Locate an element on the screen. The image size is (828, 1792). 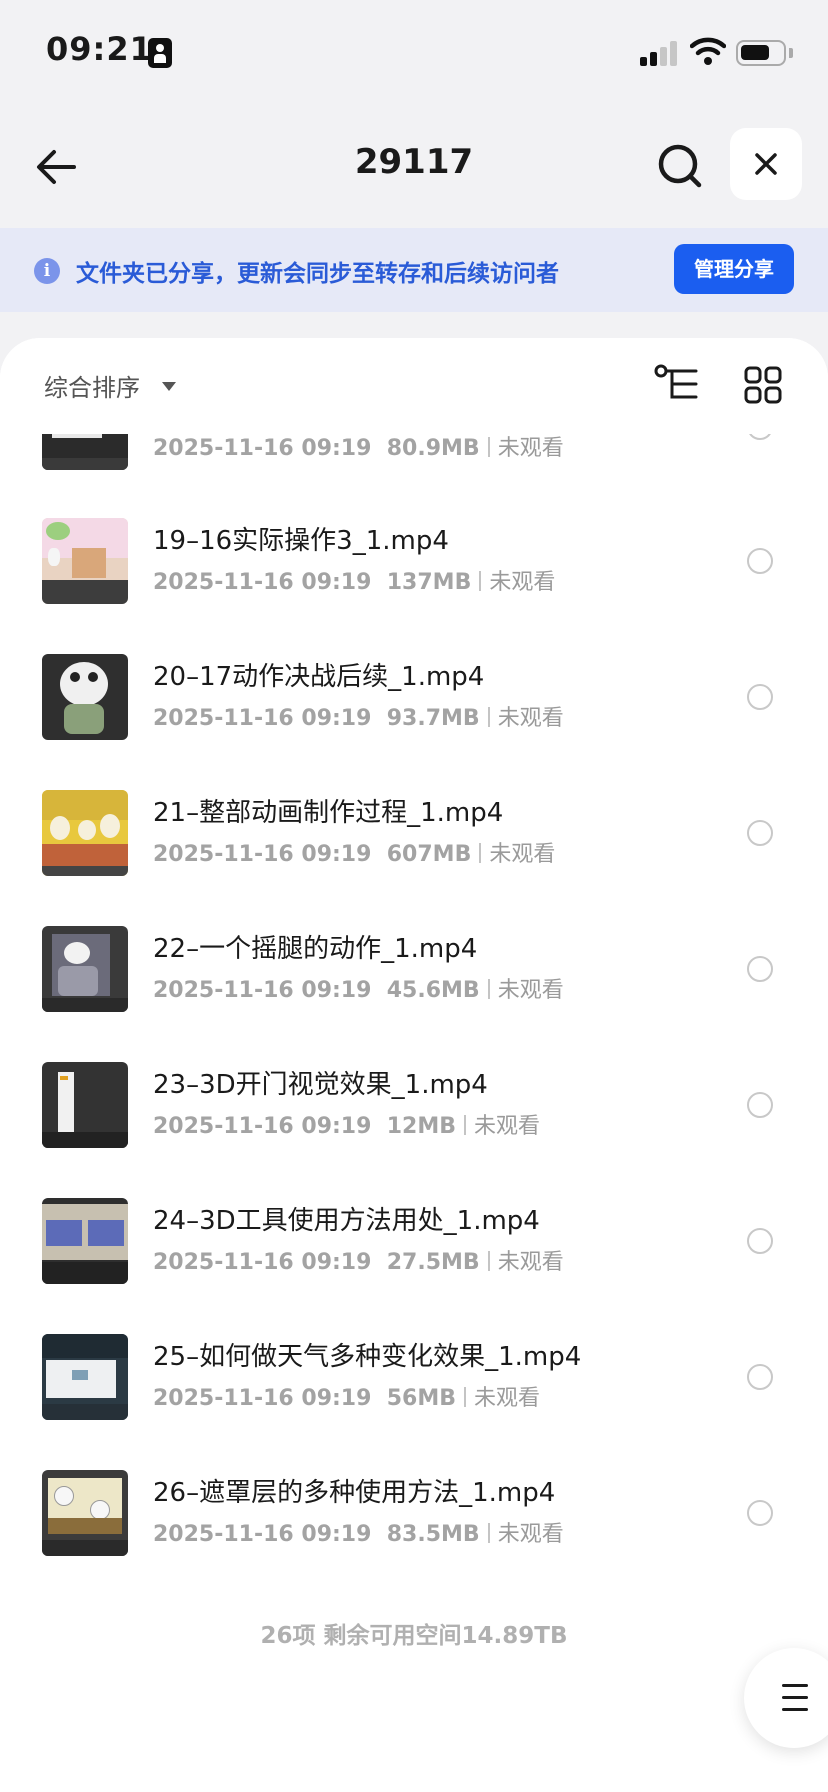
file-size: 80.9MB is located at coordinates (433, 448).